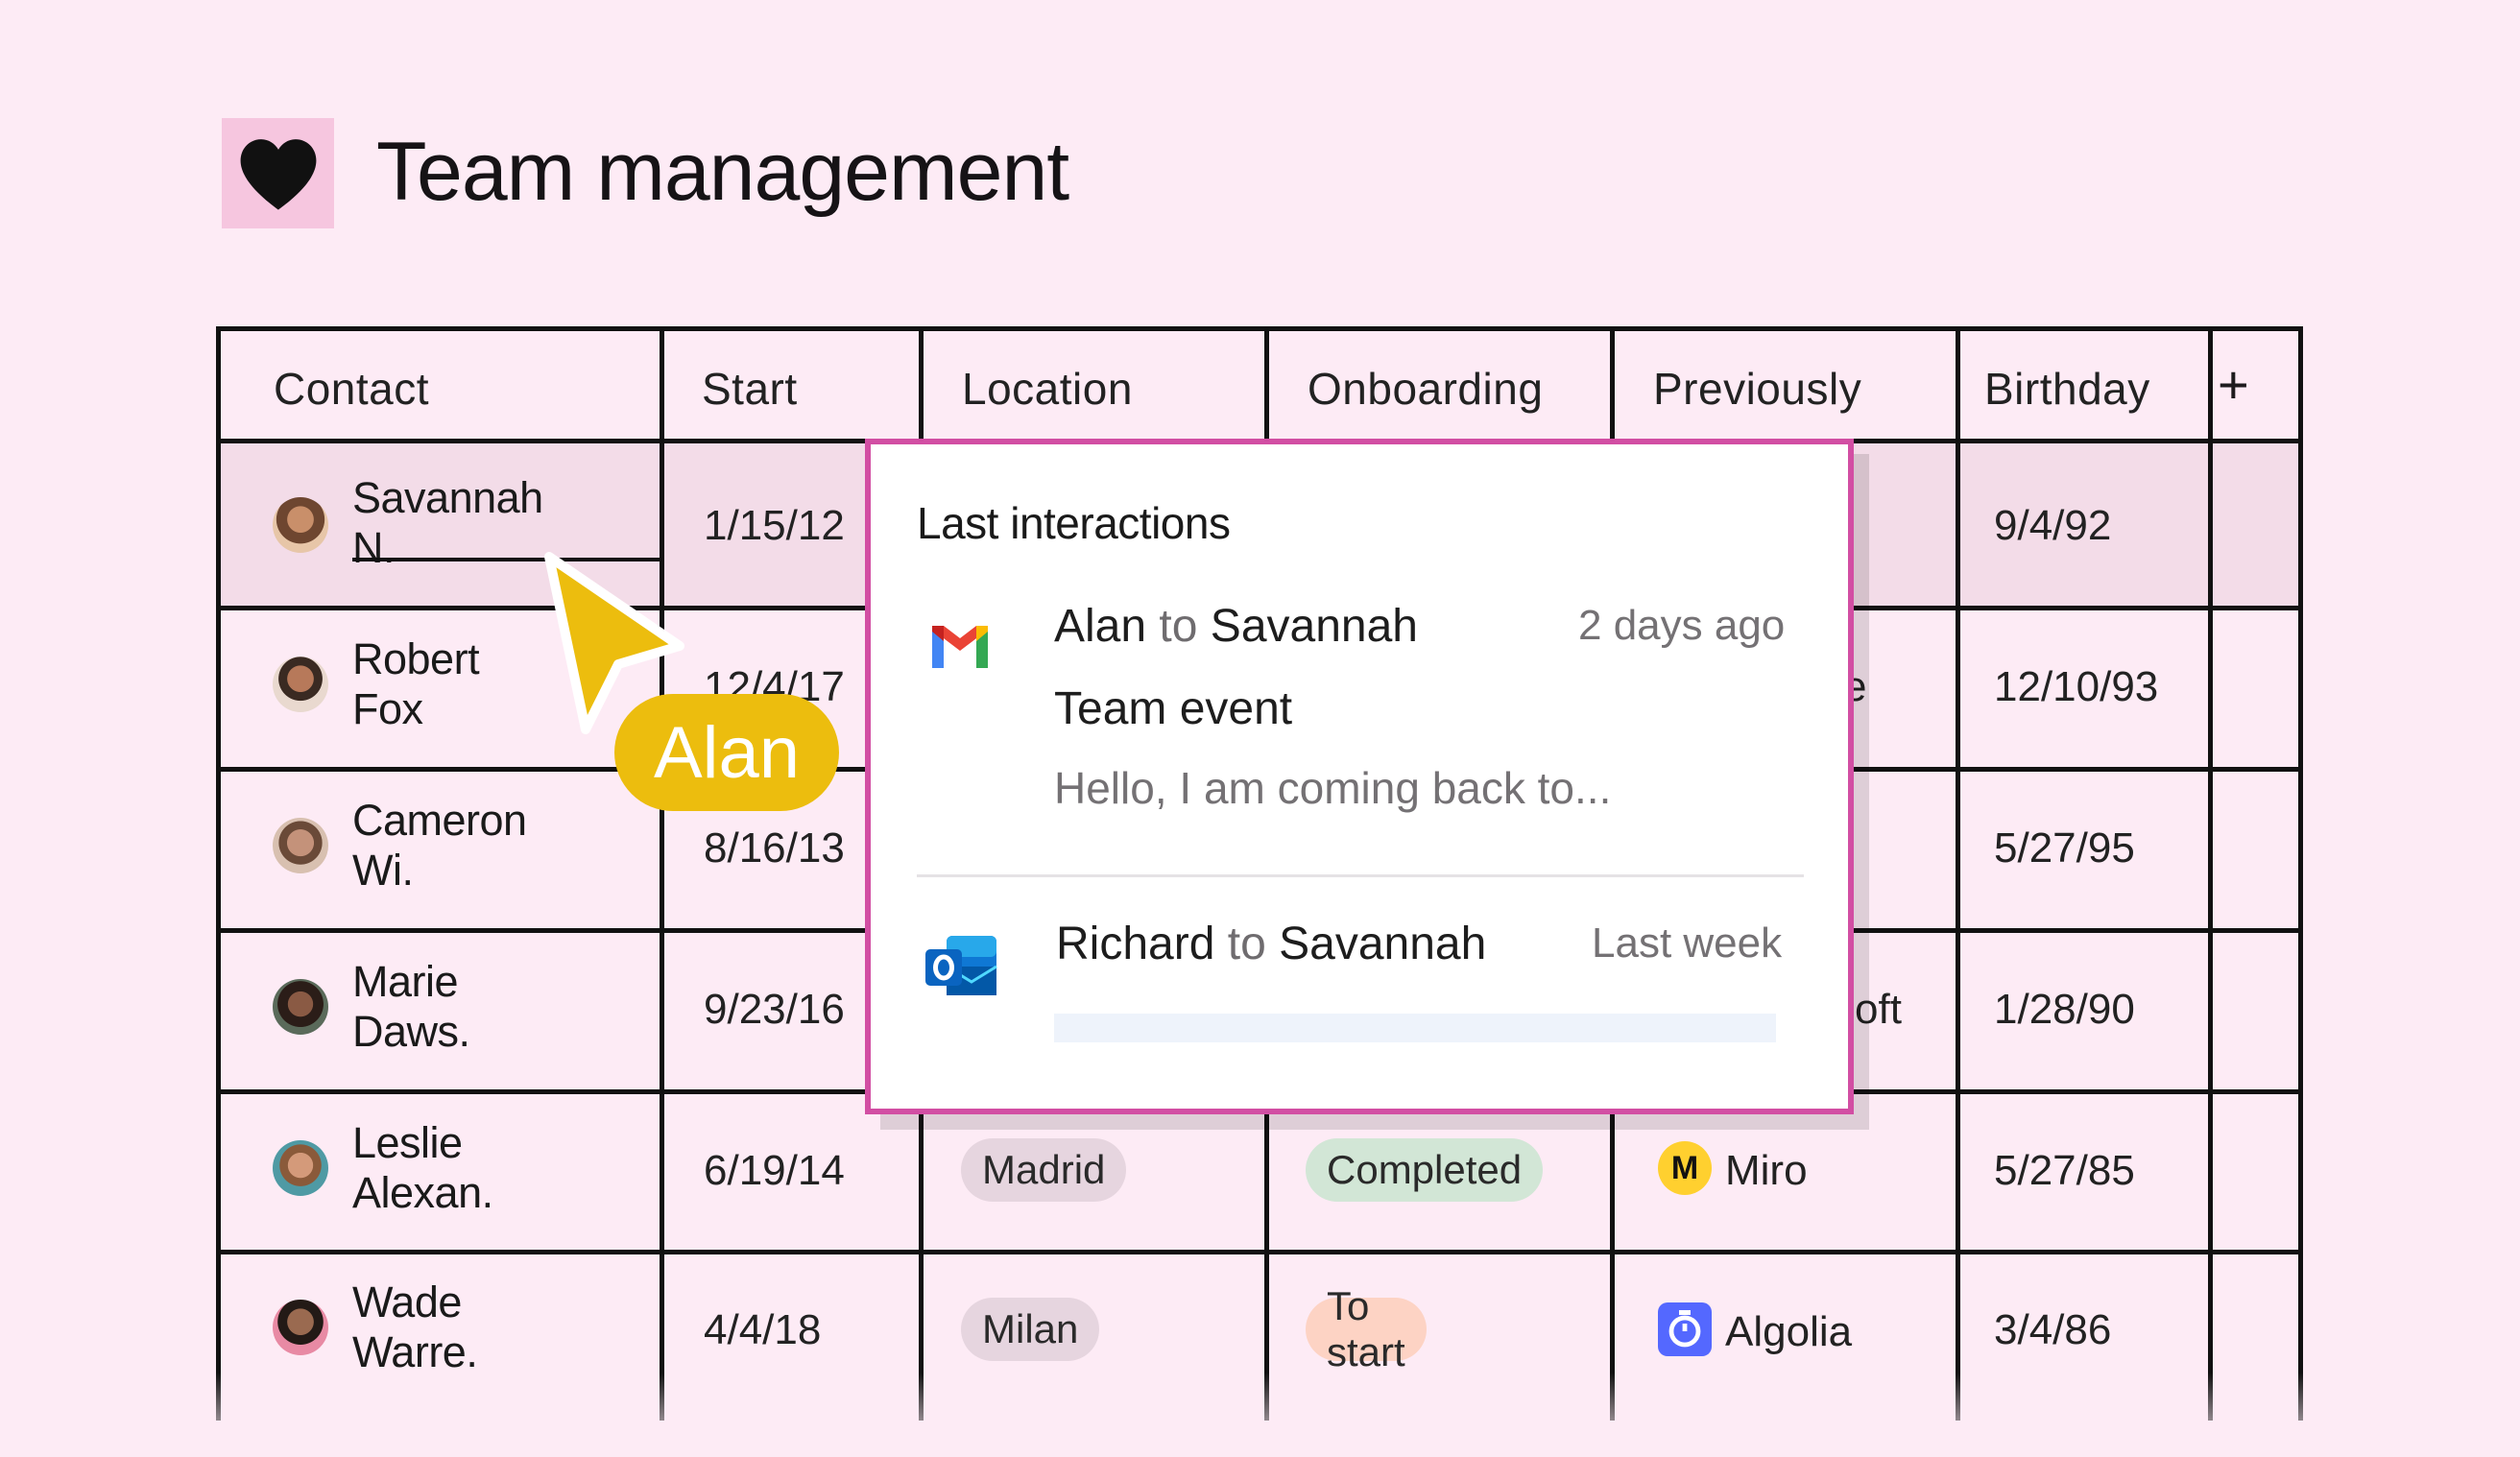 This screenshot has height=1457, width=2520. I want to click on gmail-icon, so click(960, 647).